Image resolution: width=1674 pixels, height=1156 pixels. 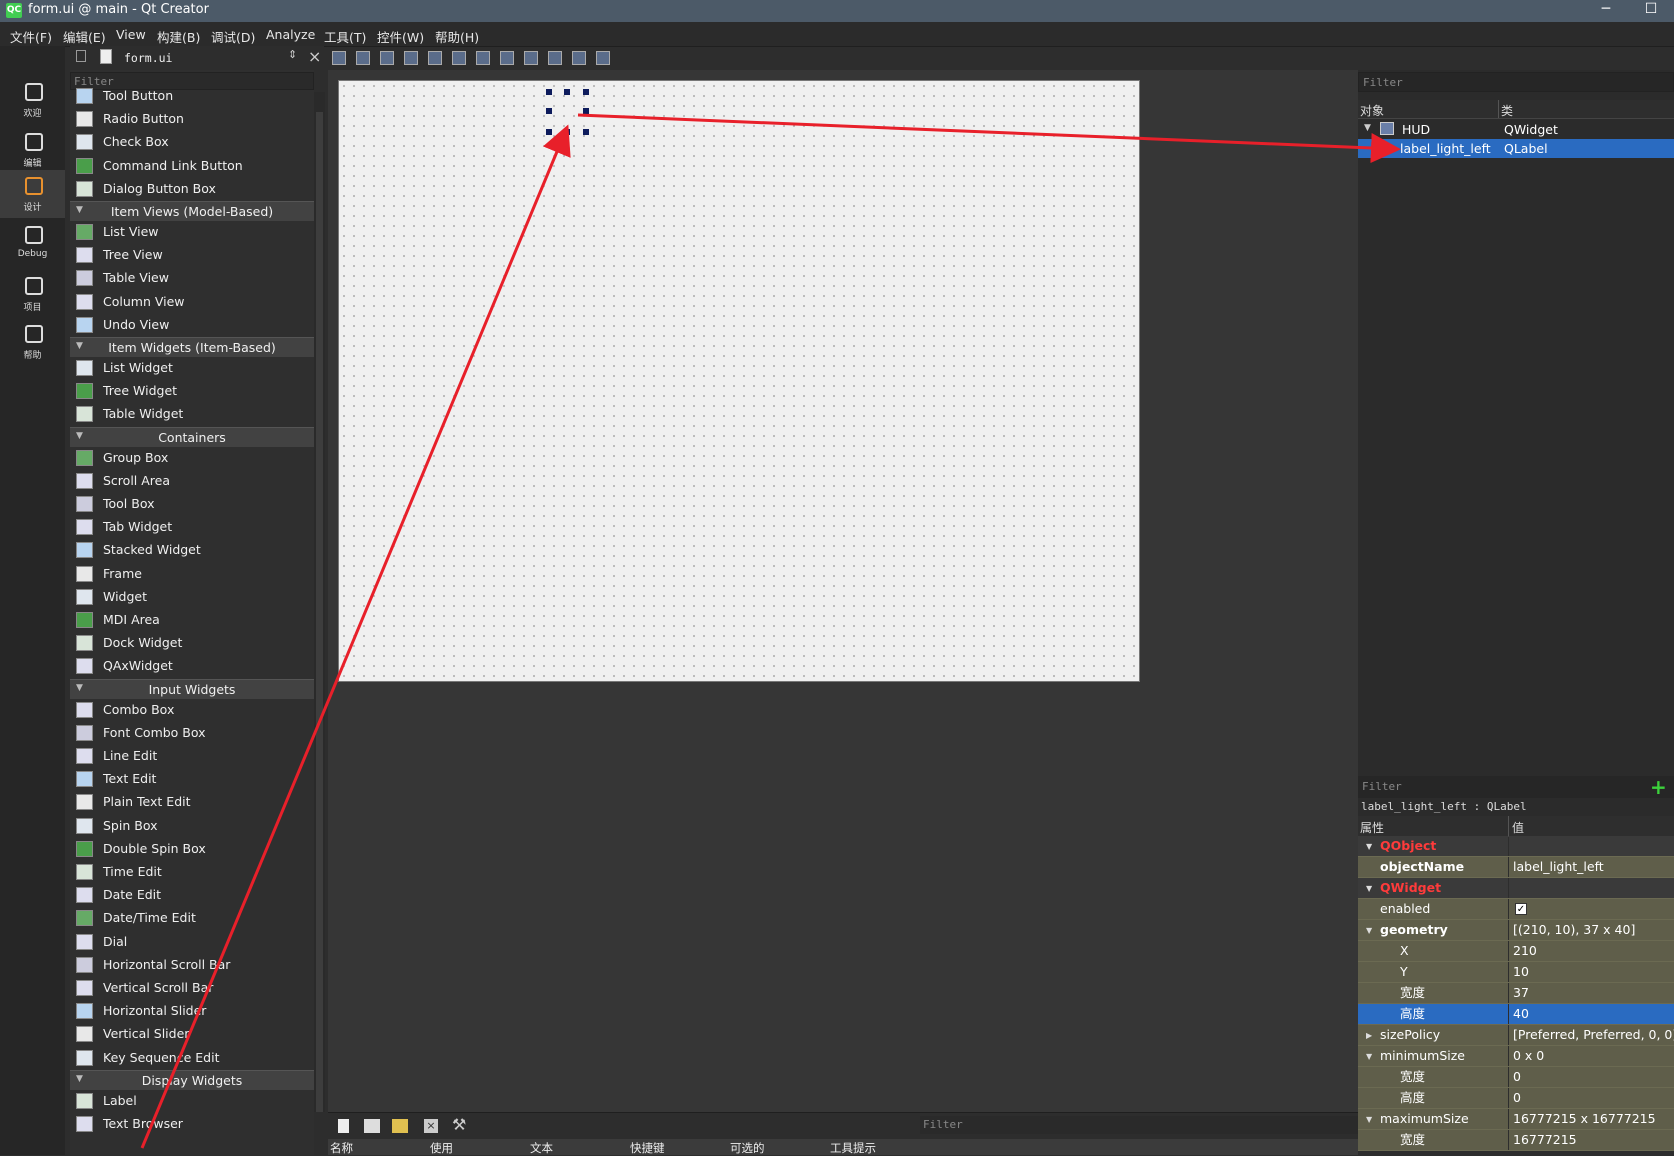 I want to click on widget-item-dock-widget: Dock Widget, so click(x=192, y=643).